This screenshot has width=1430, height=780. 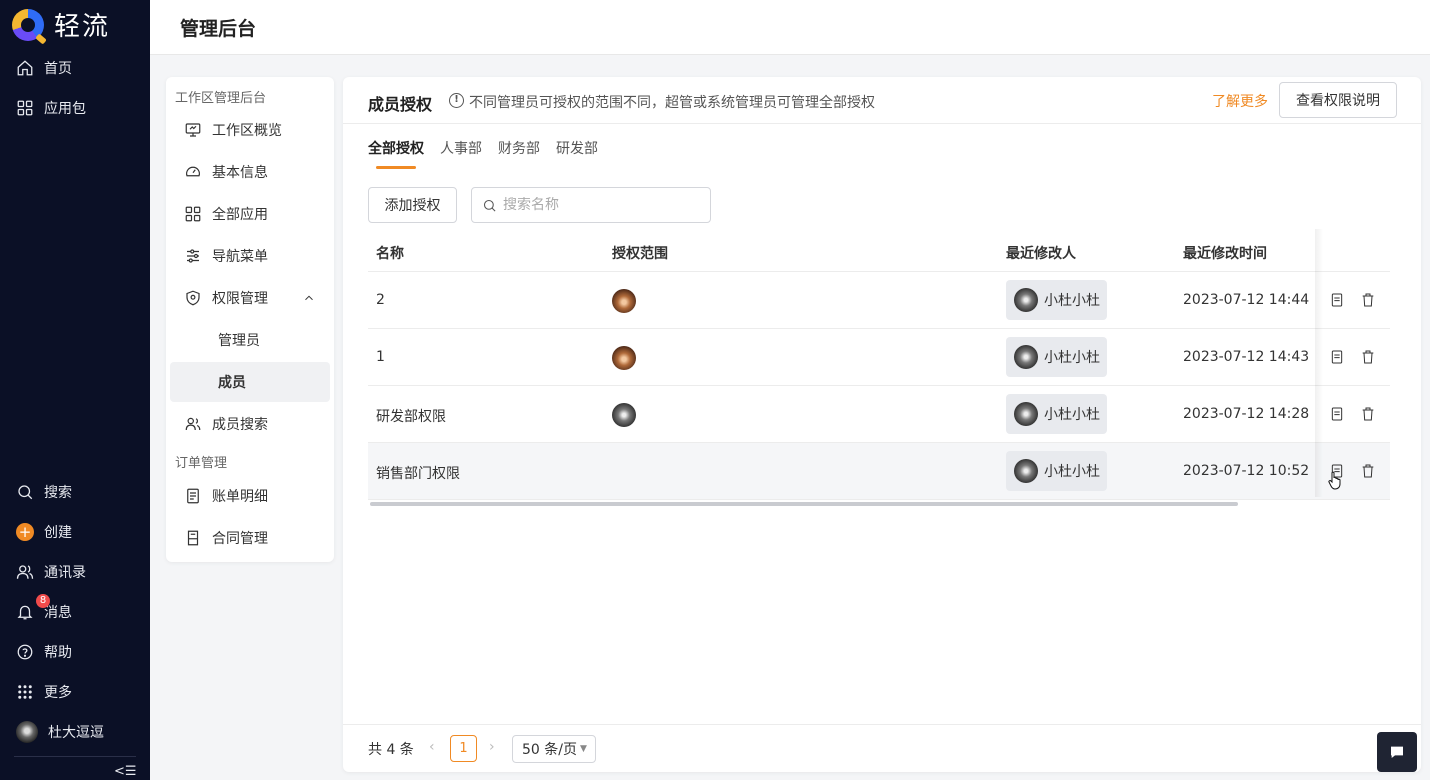 I want to click on sidebar-item-all-apps: 全部应用, so click(x=250, y=214).